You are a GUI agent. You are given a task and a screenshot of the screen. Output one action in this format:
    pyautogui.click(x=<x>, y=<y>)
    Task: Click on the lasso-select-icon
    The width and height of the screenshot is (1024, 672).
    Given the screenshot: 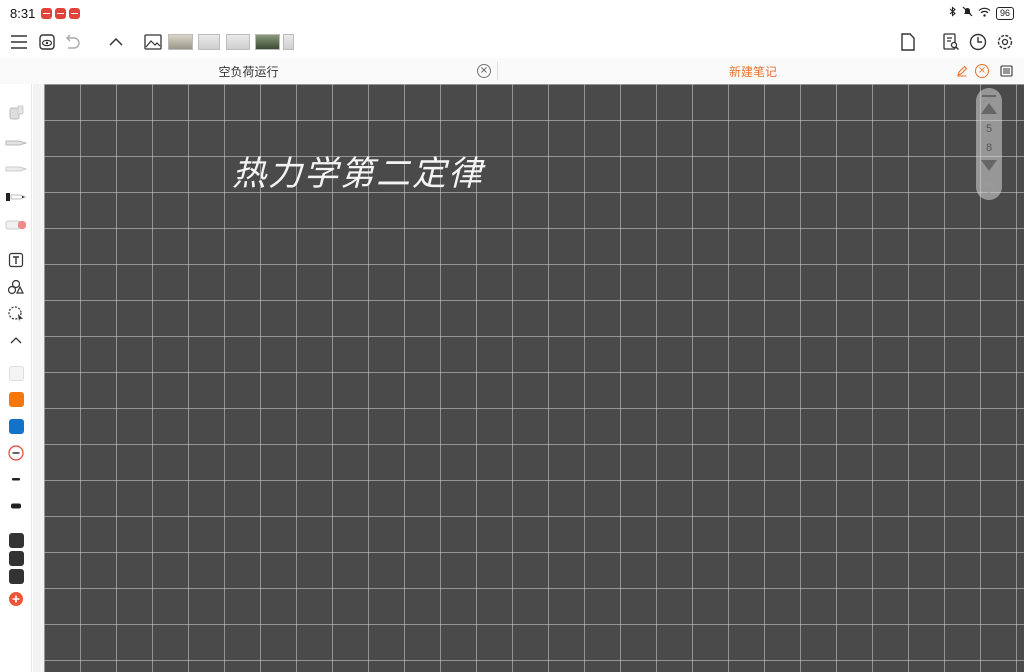 What is the action you would take?
    pyautogui.click(x=16, y=314)
    